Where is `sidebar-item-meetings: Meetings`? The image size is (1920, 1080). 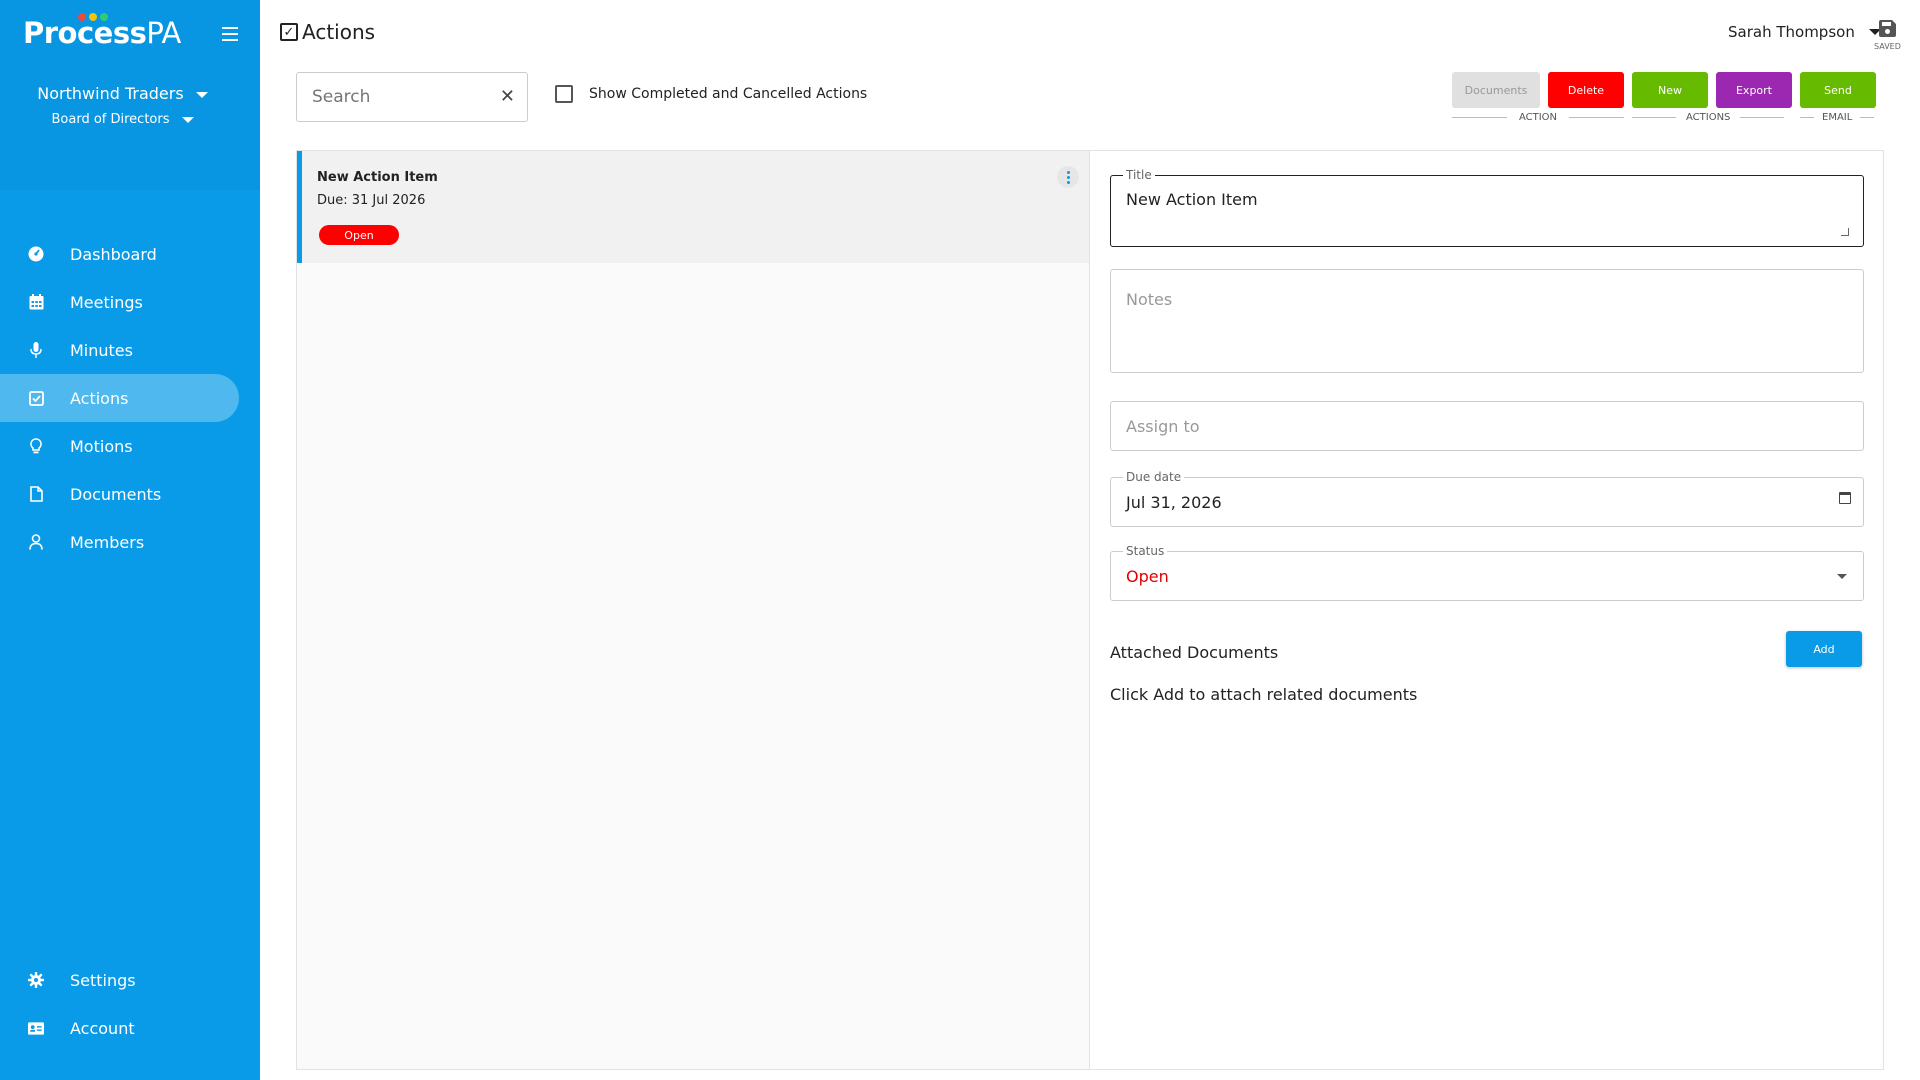
sidebar-item-meetings: Meetings is located at coordinates (119, 302).